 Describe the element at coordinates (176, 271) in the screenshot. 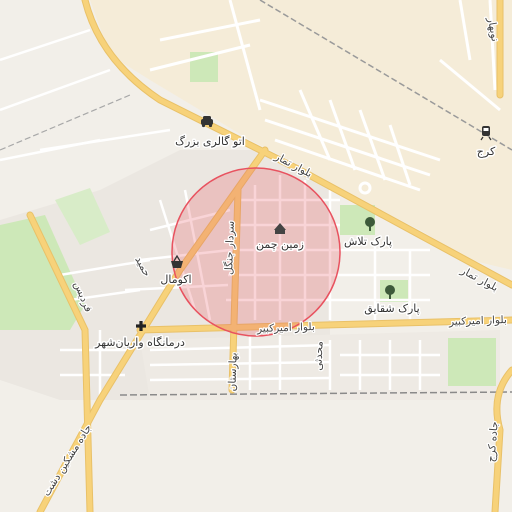

I see `poi-okomal: اکومال` at that location.